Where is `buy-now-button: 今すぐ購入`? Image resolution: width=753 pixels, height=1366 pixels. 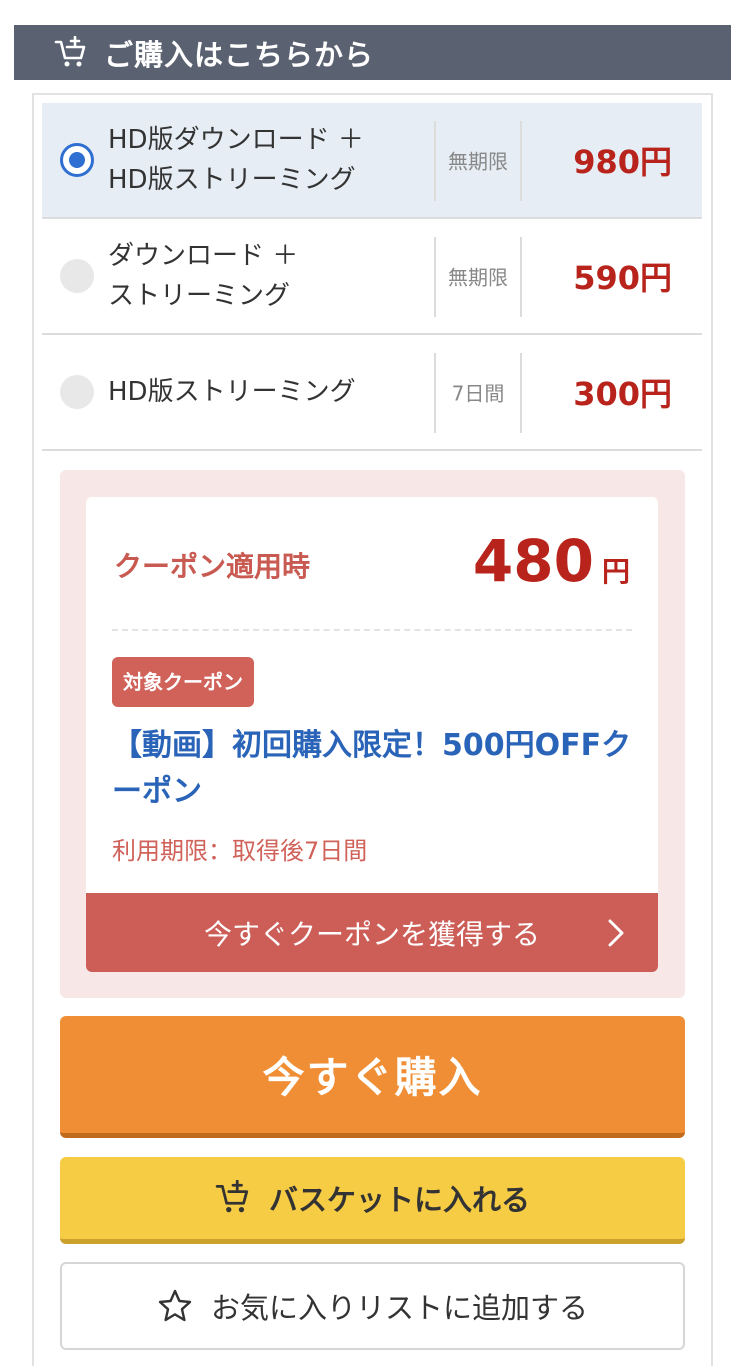 buy-now-button: 今すぐ購入 is located at coordinates (372, 1077).